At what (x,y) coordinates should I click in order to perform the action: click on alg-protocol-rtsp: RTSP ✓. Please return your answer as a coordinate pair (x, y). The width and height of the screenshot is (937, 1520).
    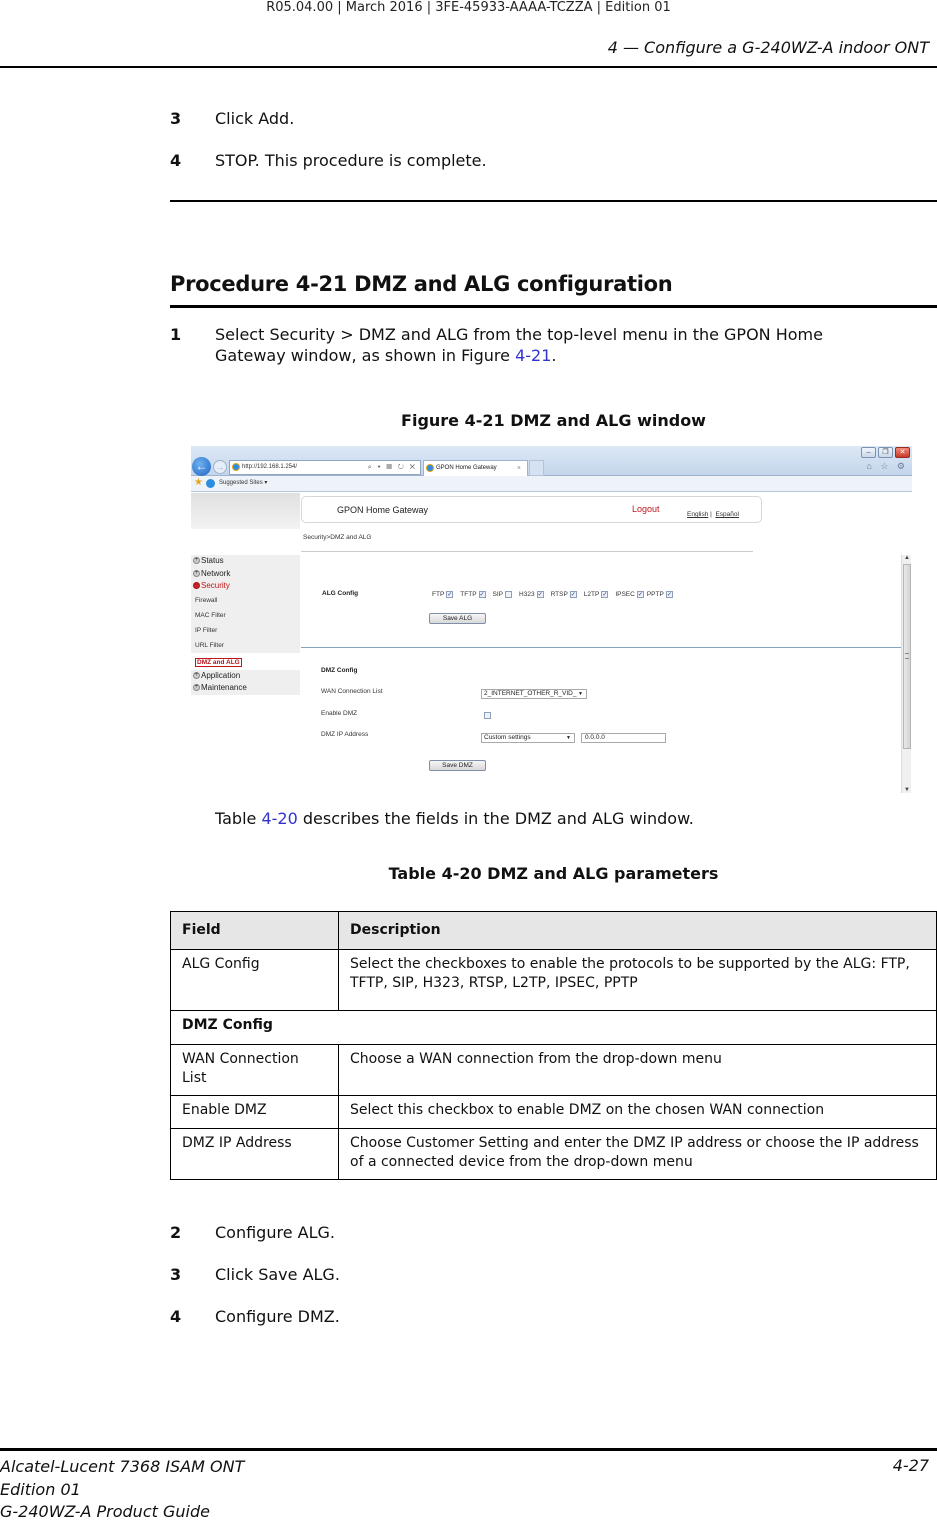
    Looking at the image, I should click on (564, 594).